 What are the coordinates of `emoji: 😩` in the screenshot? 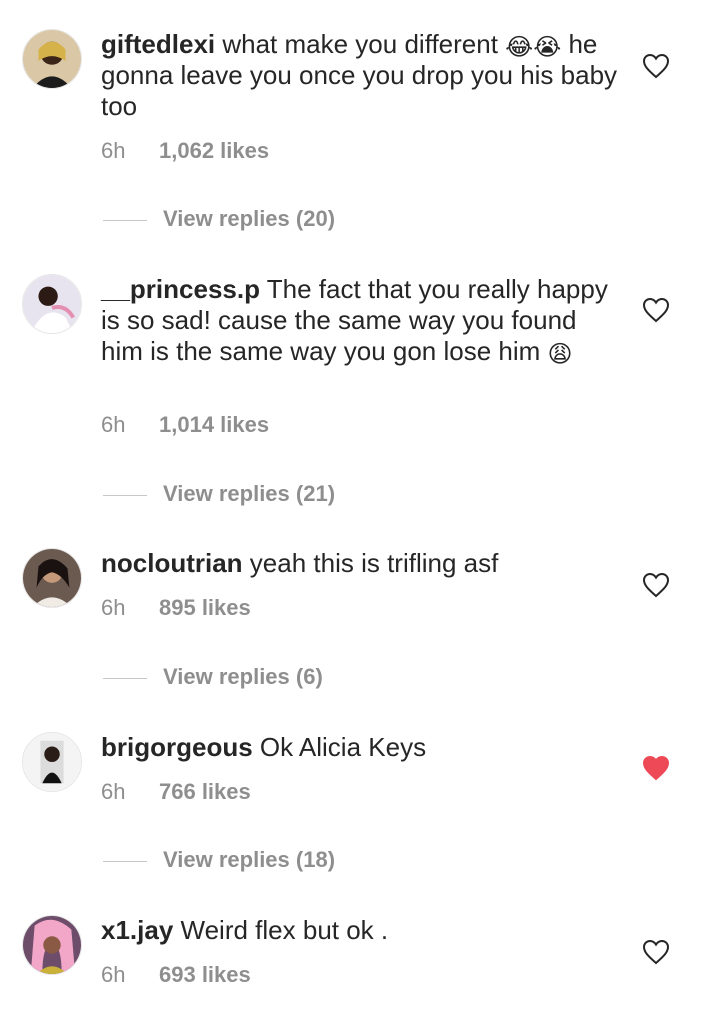 It's located at (560, 354).